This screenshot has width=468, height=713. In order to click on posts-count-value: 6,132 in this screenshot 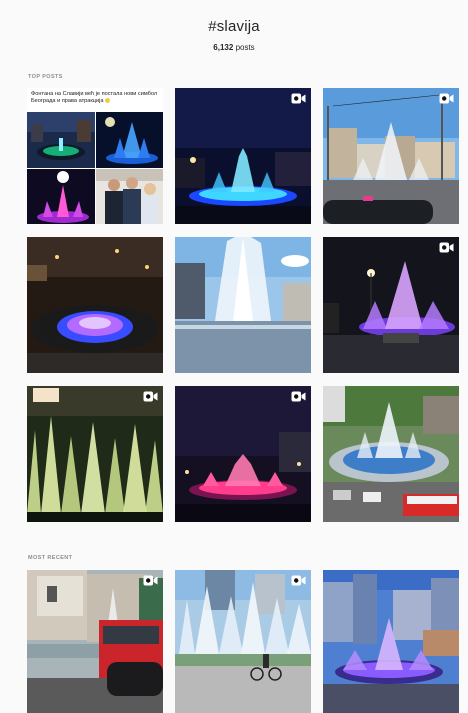, I will do `click(223, 47)`.